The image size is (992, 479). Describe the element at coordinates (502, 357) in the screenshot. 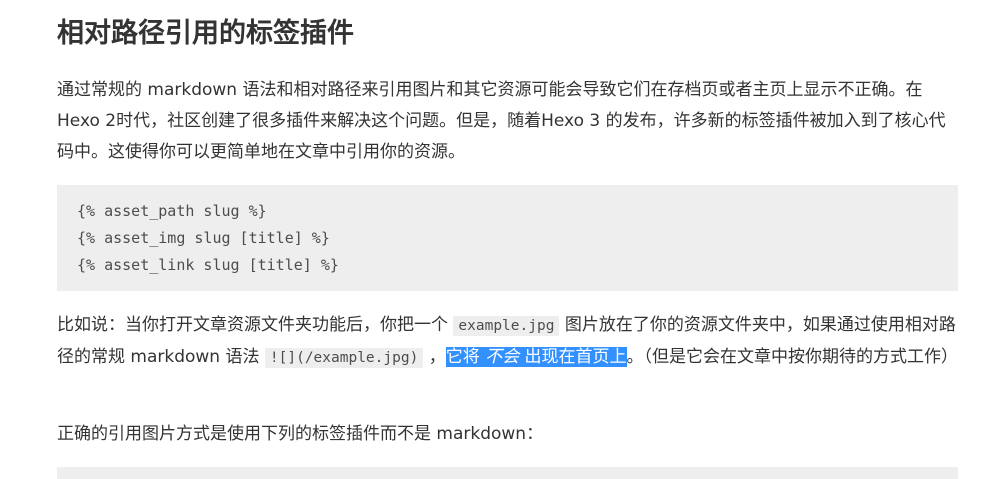

I see `emphasis-text: 不会` at that location.